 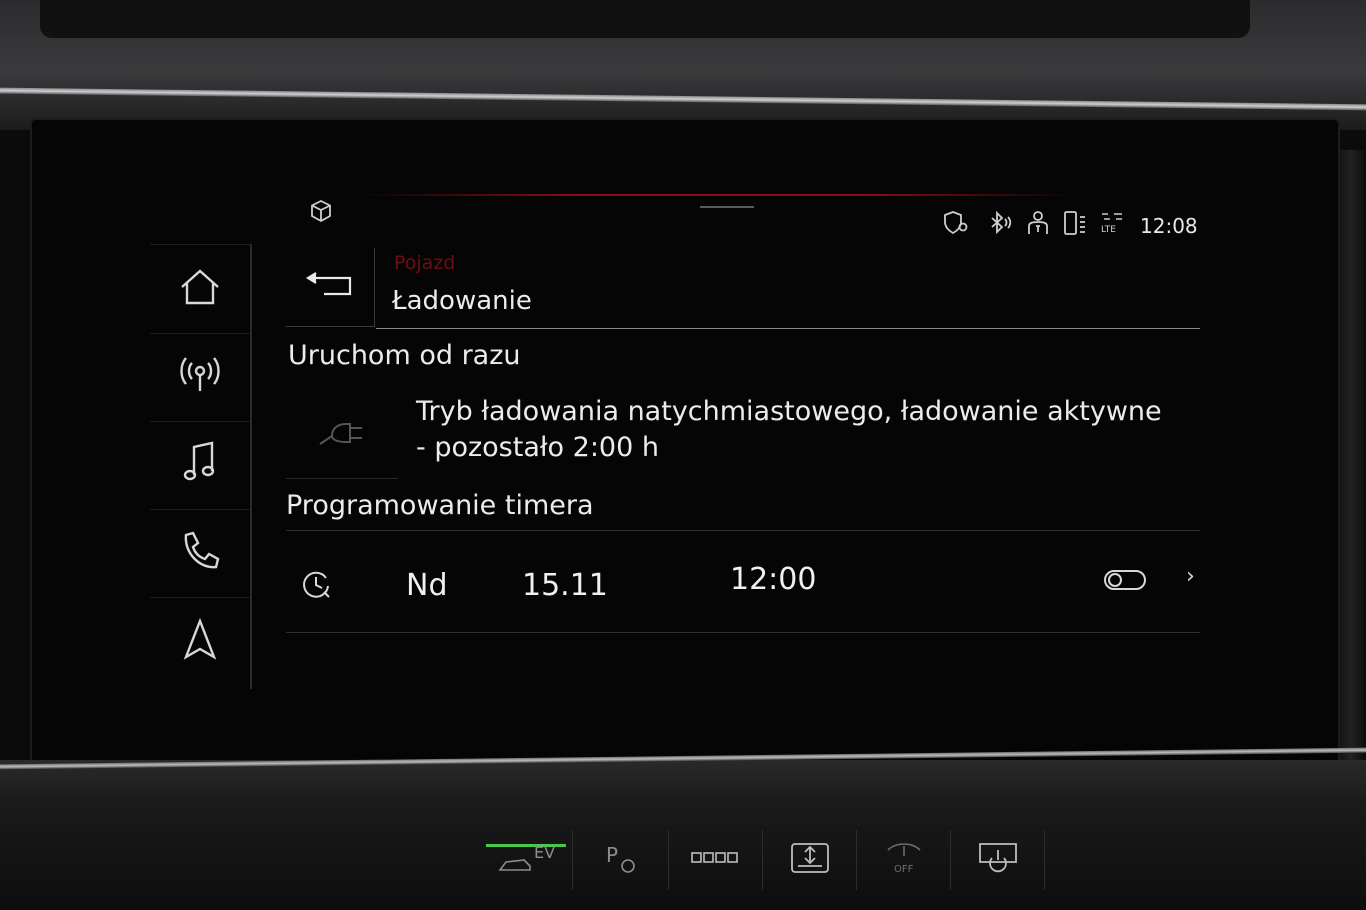 I want to click on back-button, so click(x=330, y=287).